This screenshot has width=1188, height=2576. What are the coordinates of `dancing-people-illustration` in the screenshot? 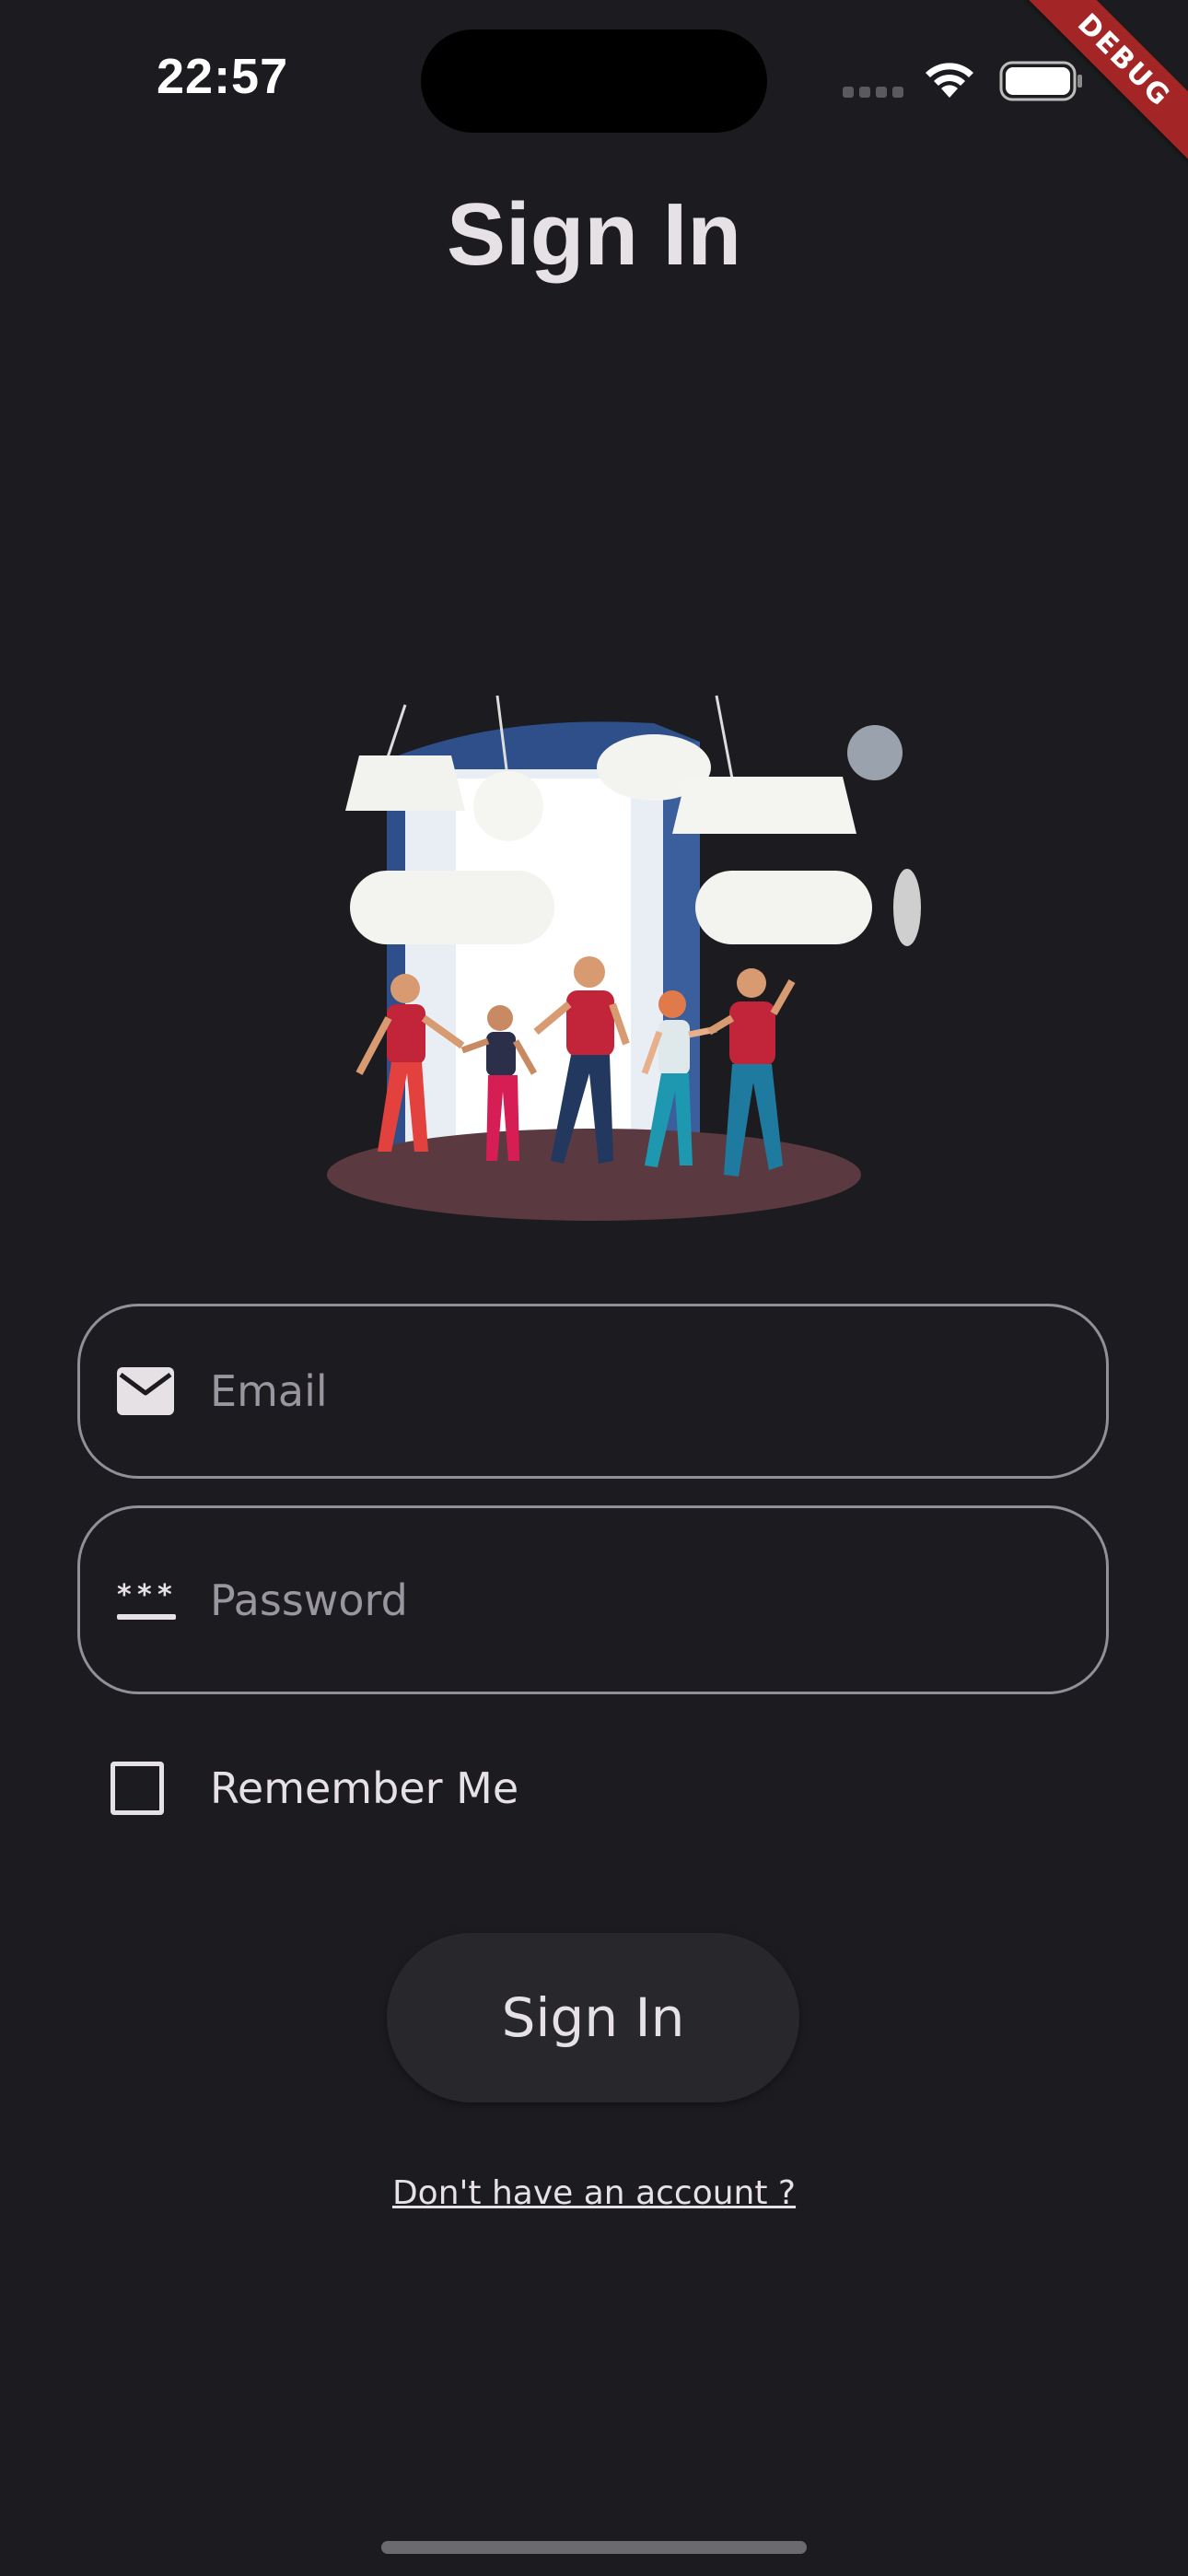 It's located at (624, 958).